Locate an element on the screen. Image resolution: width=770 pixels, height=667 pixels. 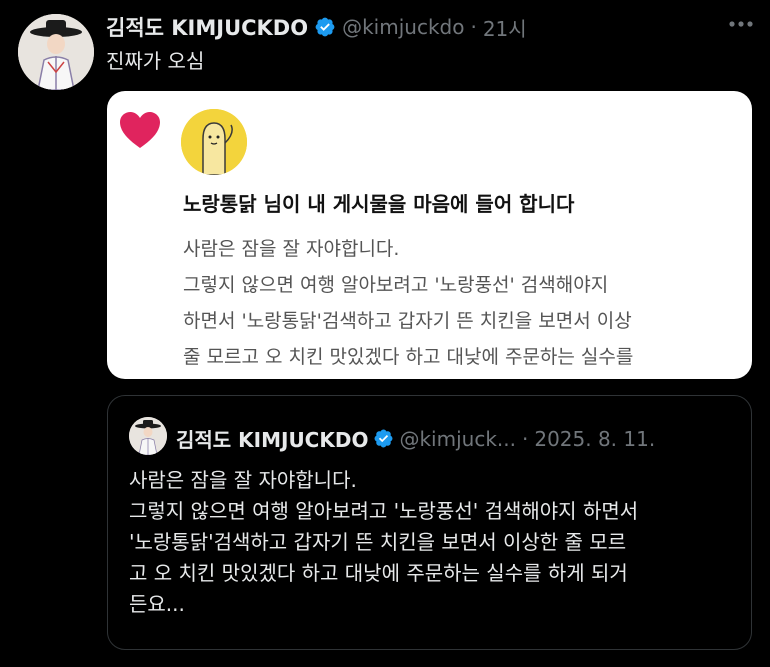
quoted-line: 사람은 잠을 잘 자야합니다. is located at coordinates (243, 480).